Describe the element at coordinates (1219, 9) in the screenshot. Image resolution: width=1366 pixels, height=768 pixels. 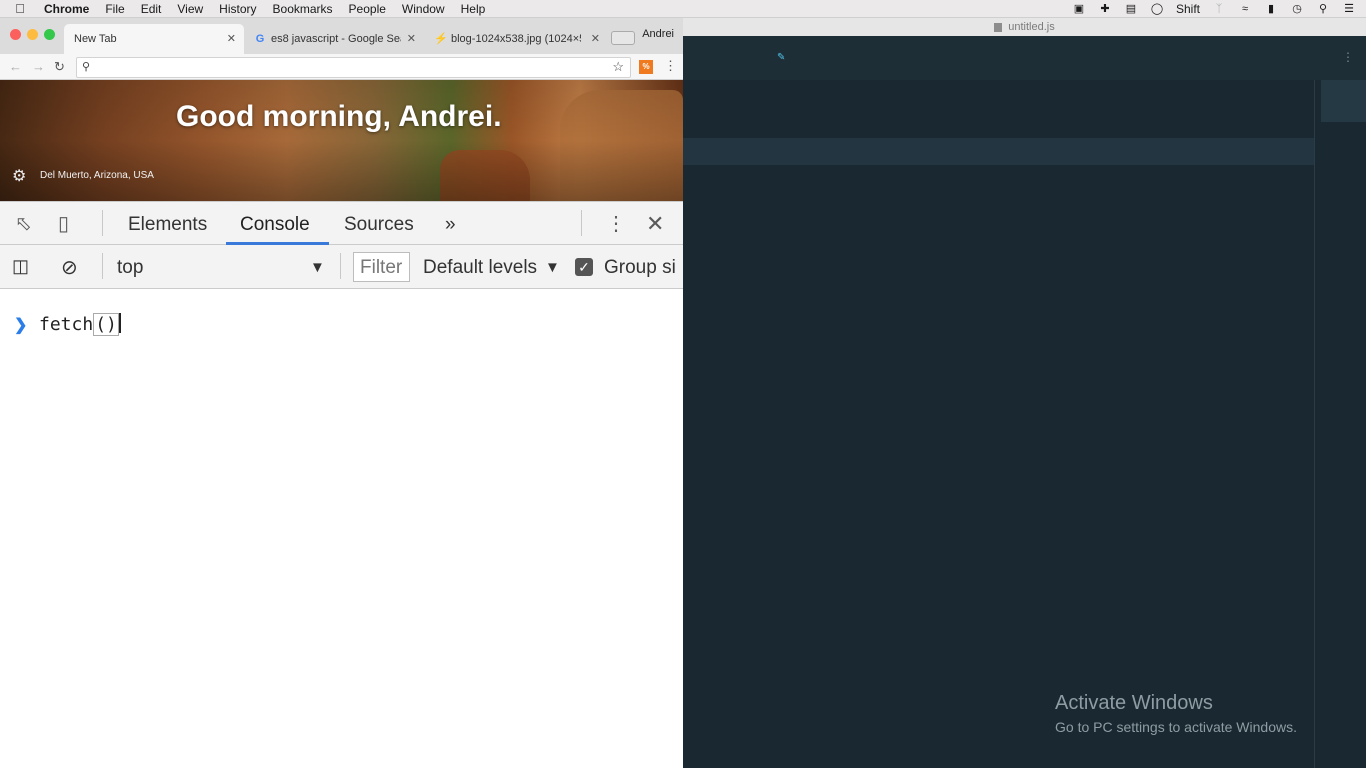
I see `bluetooth-icon: ᛉ` at that location.